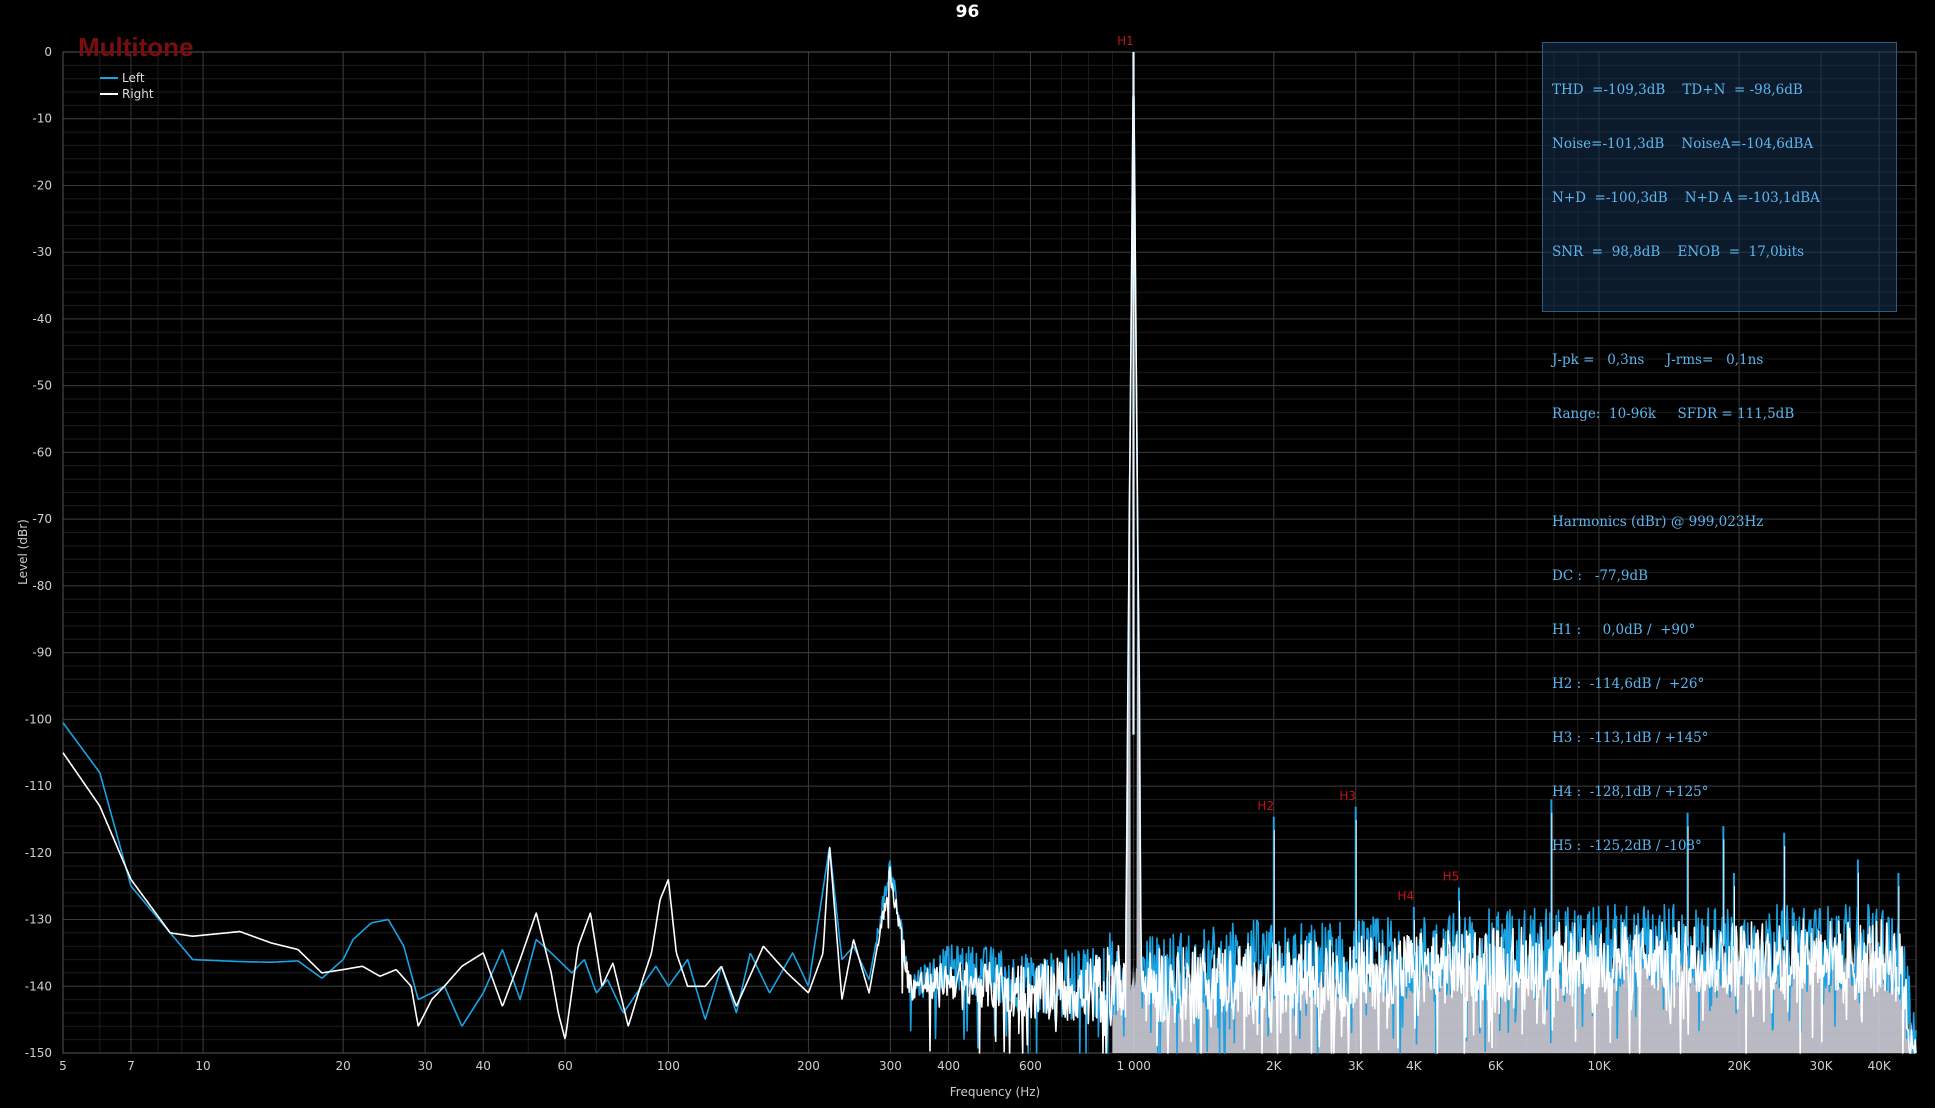 The width and height of the screenshot is (1935, 1108). Describe the element at coordinates (1627, 846) in the screenshot. I see `stats-line: H5 : -125,2dB / -108°` at that location.